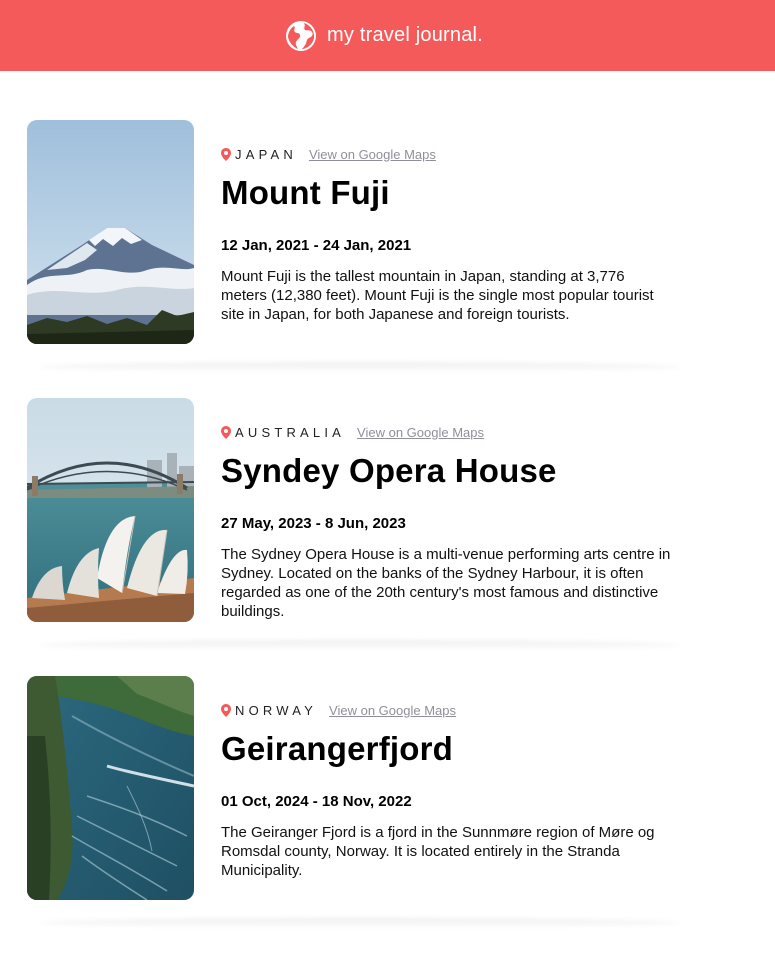  What do you see at coordinates (301, 35) in the screenshot?
I see `globe-icon` at bounding box center [301, 35].